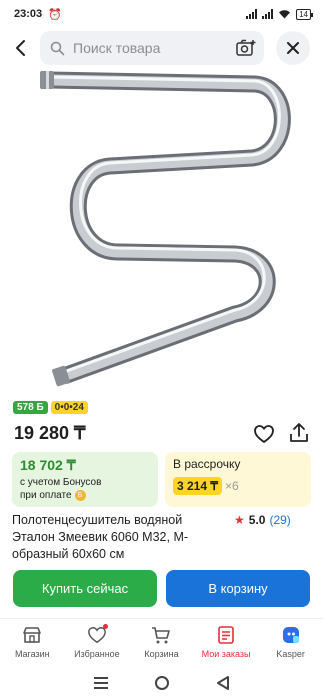 This screenshot has height=700, width=323. I want to click on back-button, so click(20, 48).